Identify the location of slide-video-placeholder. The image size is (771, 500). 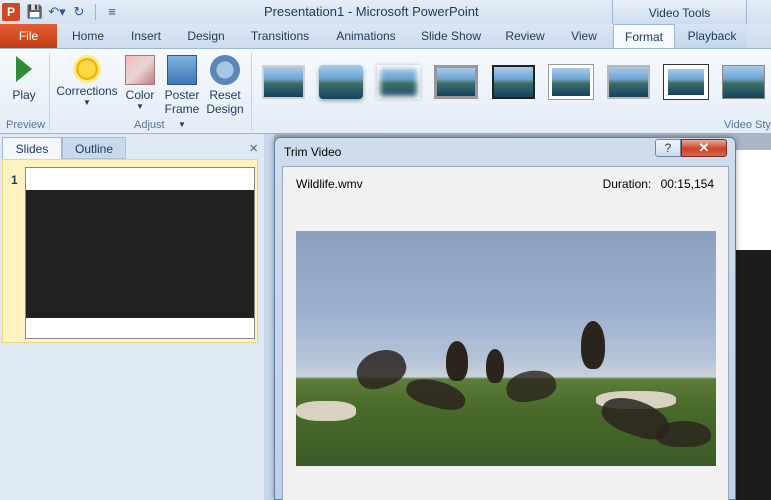
(140, 254).